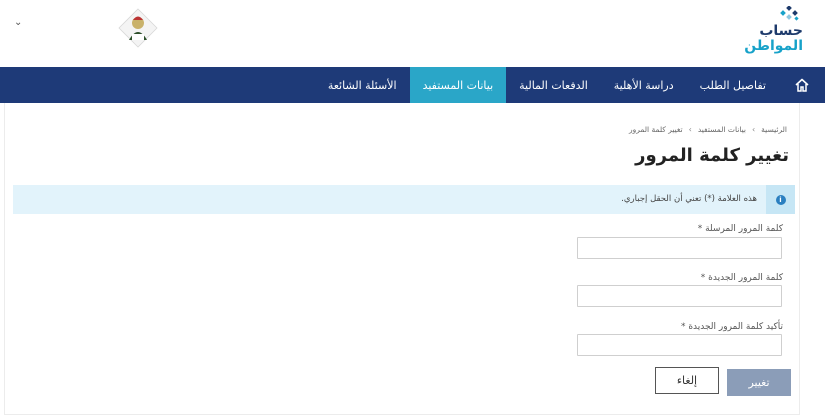  Describe the element at coordinates (741, 278) in the screenshot. I see `new-password-label: كلمة المرور الجديدة *` at that location.